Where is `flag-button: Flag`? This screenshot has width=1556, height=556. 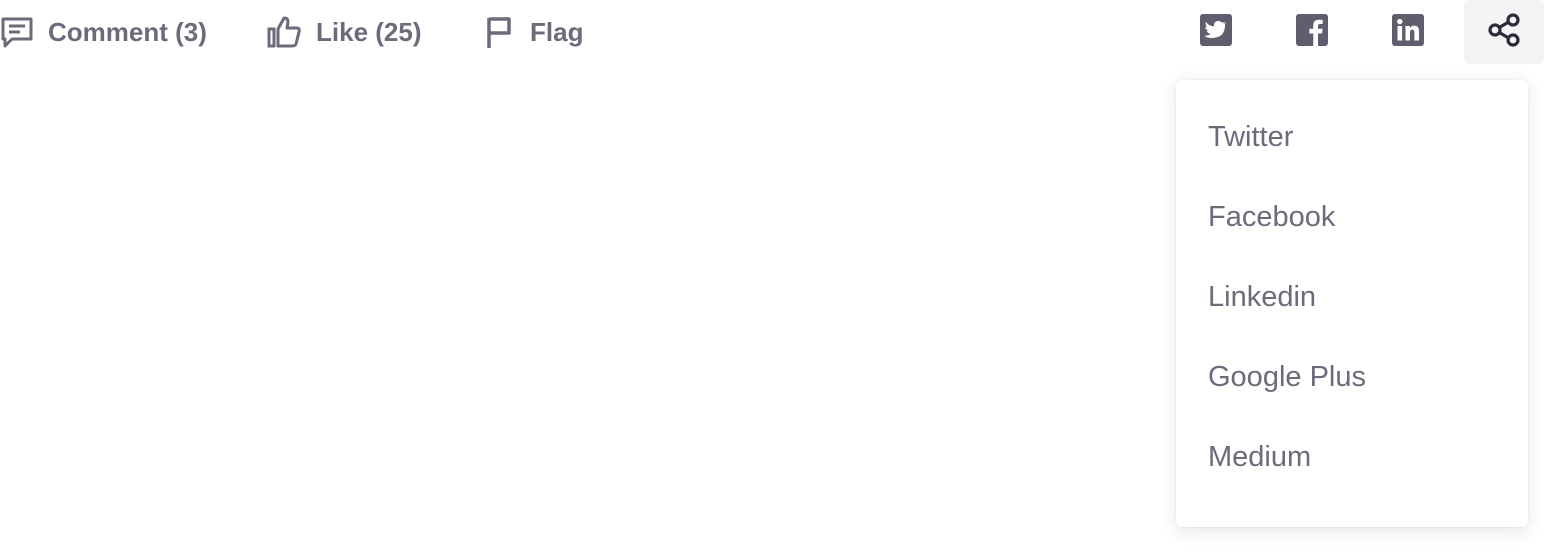
flag-button: Flag is located at coordinates (533, 32).